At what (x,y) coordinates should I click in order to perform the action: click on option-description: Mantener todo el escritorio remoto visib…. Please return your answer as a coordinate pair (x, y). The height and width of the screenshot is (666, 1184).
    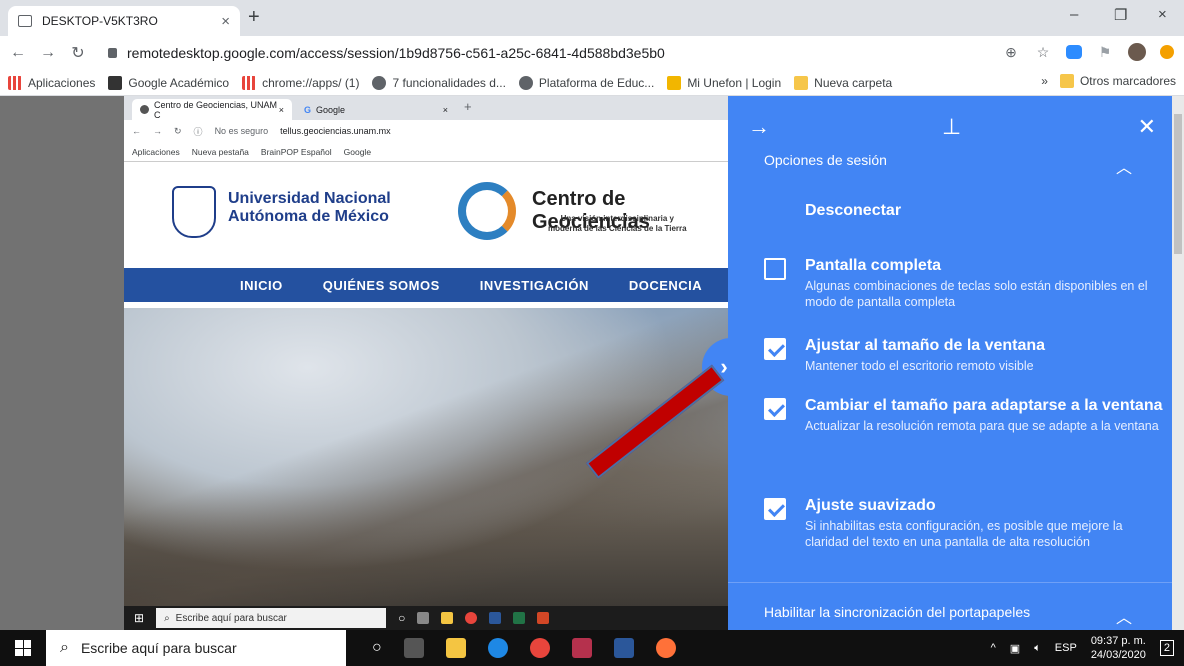
    Looking at the image, I should click on (919, 366).